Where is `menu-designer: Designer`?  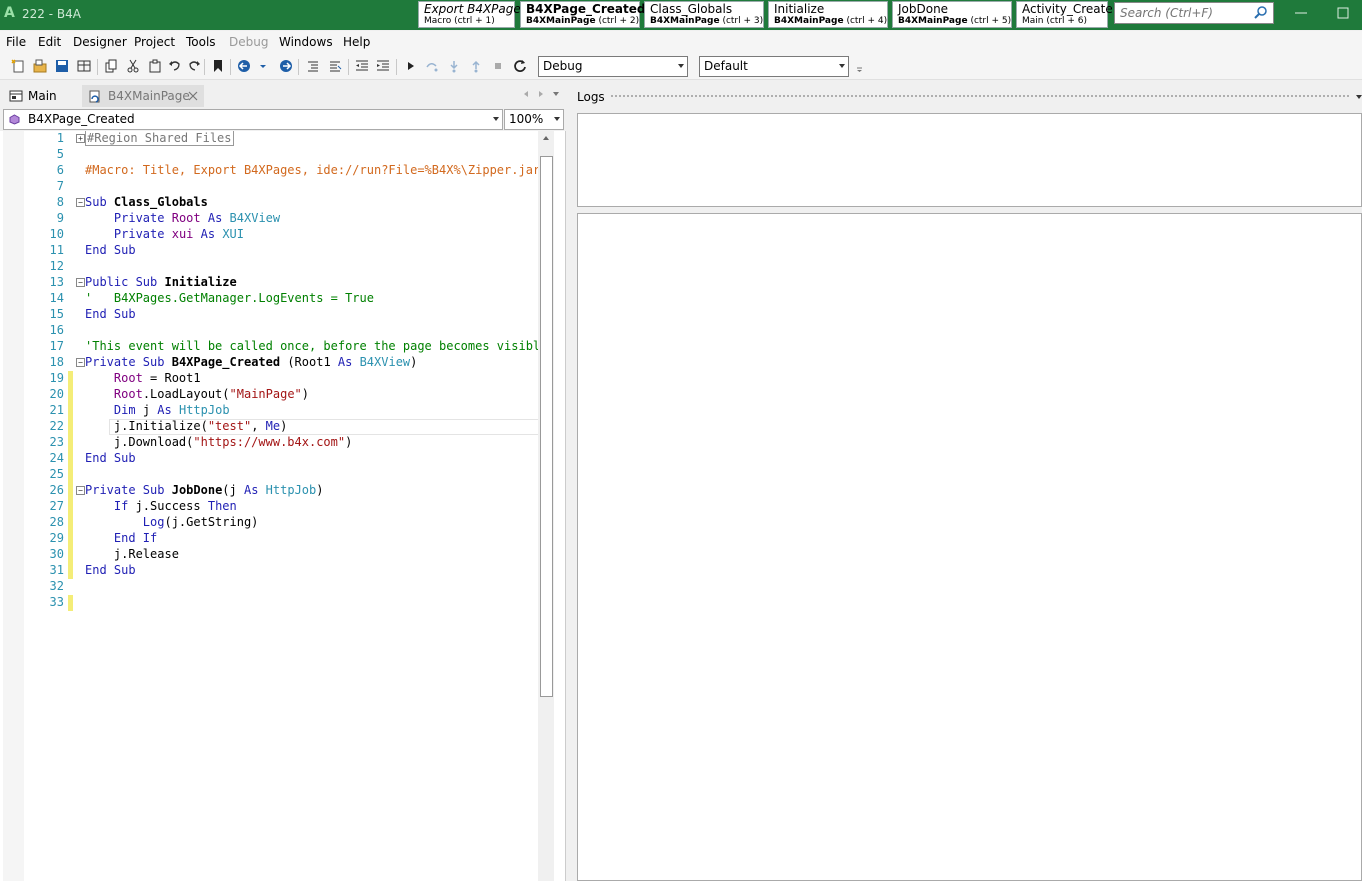 menu-designer: Designer is located at coordinates (100, 42).